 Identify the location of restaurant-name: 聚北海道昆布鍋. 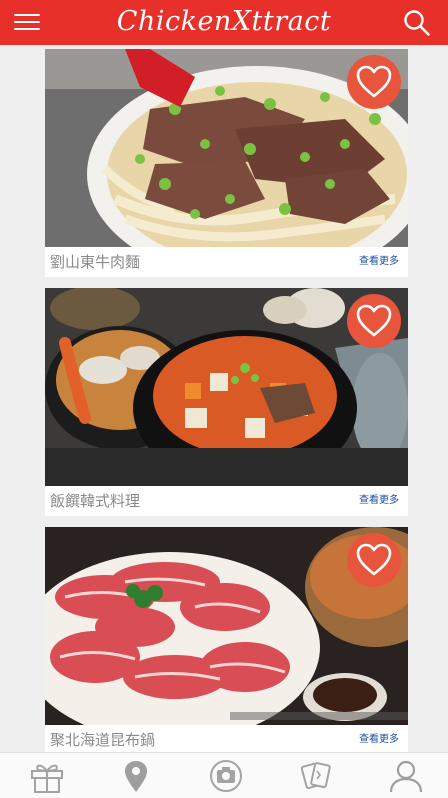
(103, 740).